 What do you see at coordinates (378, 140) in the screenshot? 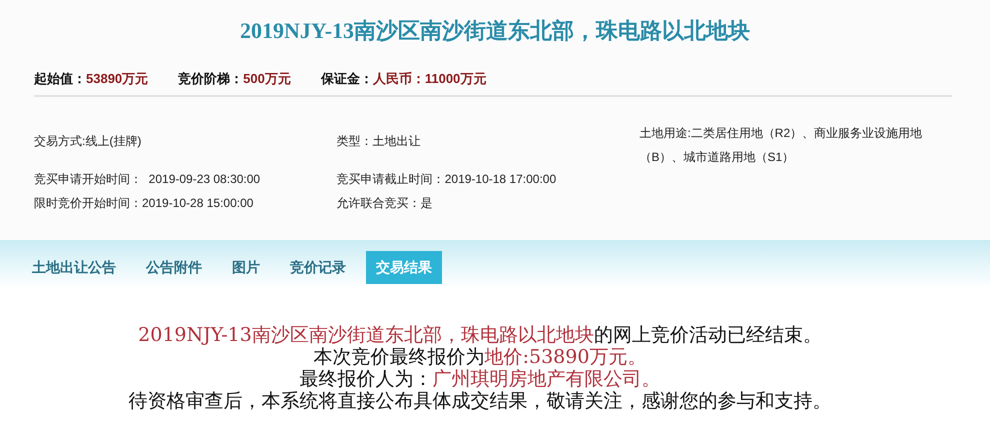
I see `detail-text: 类型：土地出让` at bounding box center [378, 140].